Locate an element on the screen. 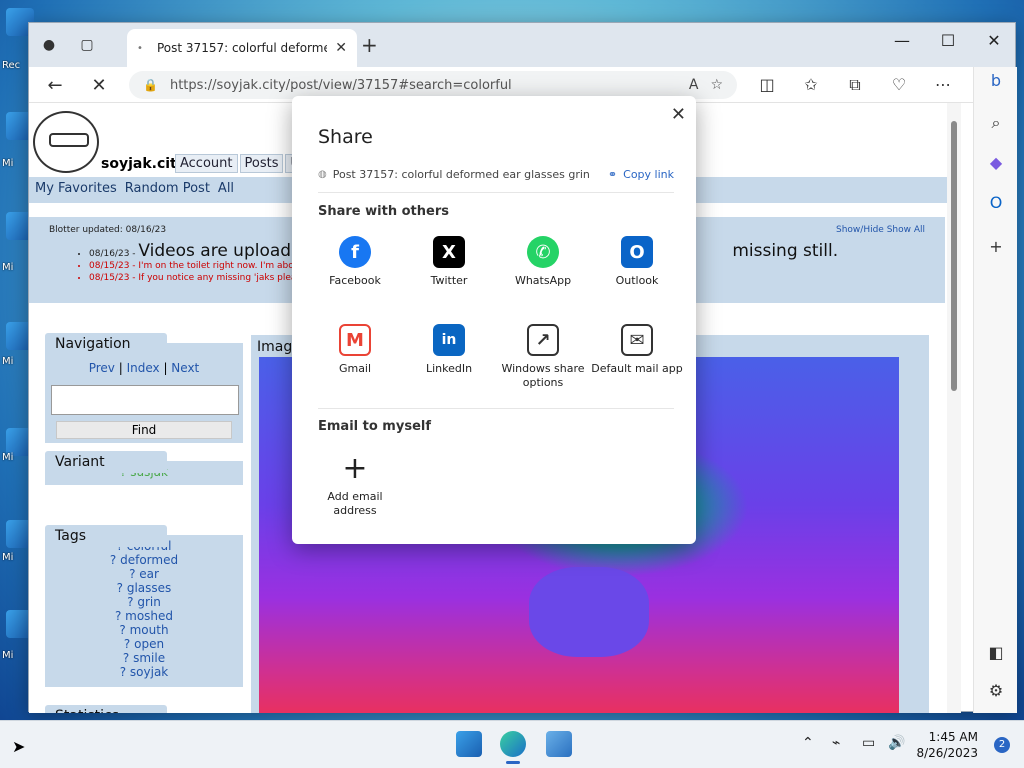  nav-account-link: Account is located at coordinates (206, 163).